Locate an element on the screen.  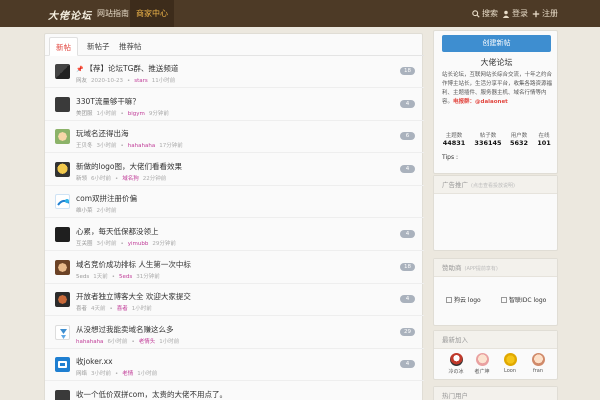
nav-site-guide: 网站指南 is located at coordinates (113, 13).